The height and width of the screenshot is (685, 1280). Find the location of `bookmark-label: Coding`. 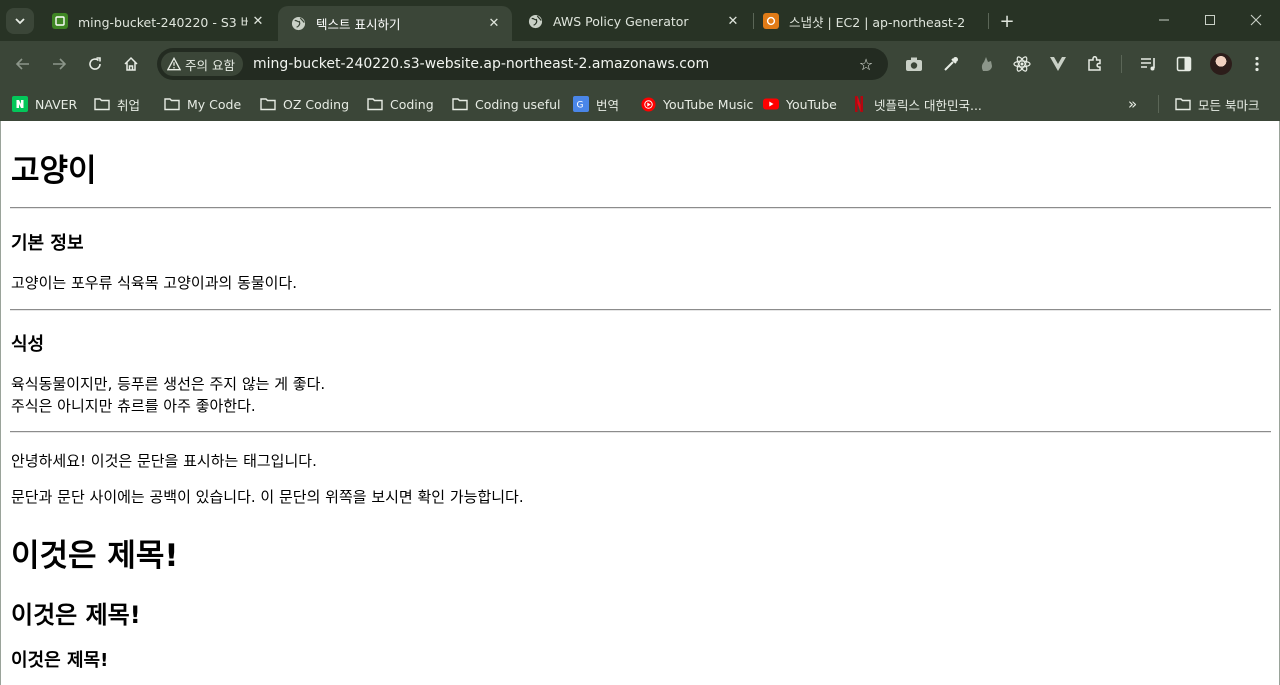

bookmark-label: Coding is located at coordinates (412, 104).